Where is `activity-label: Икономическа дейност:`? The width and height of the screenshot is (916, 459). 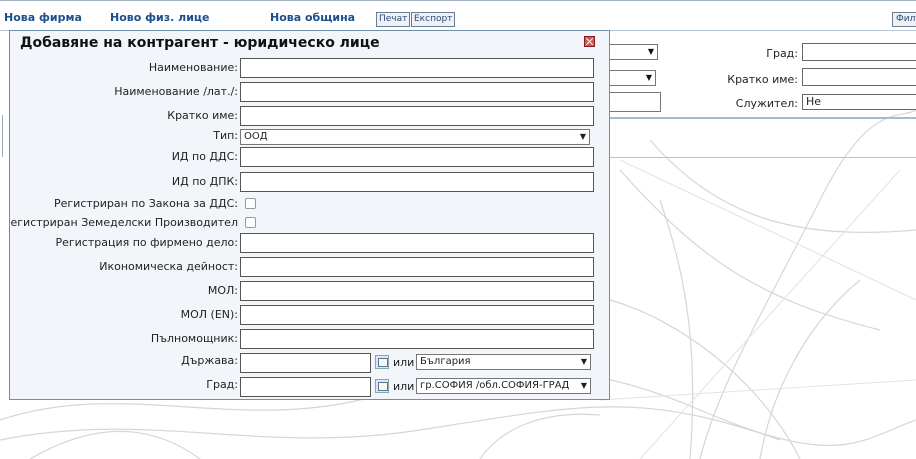
activity-label: Икономическа дейност: is located at coordinates (168, 266).